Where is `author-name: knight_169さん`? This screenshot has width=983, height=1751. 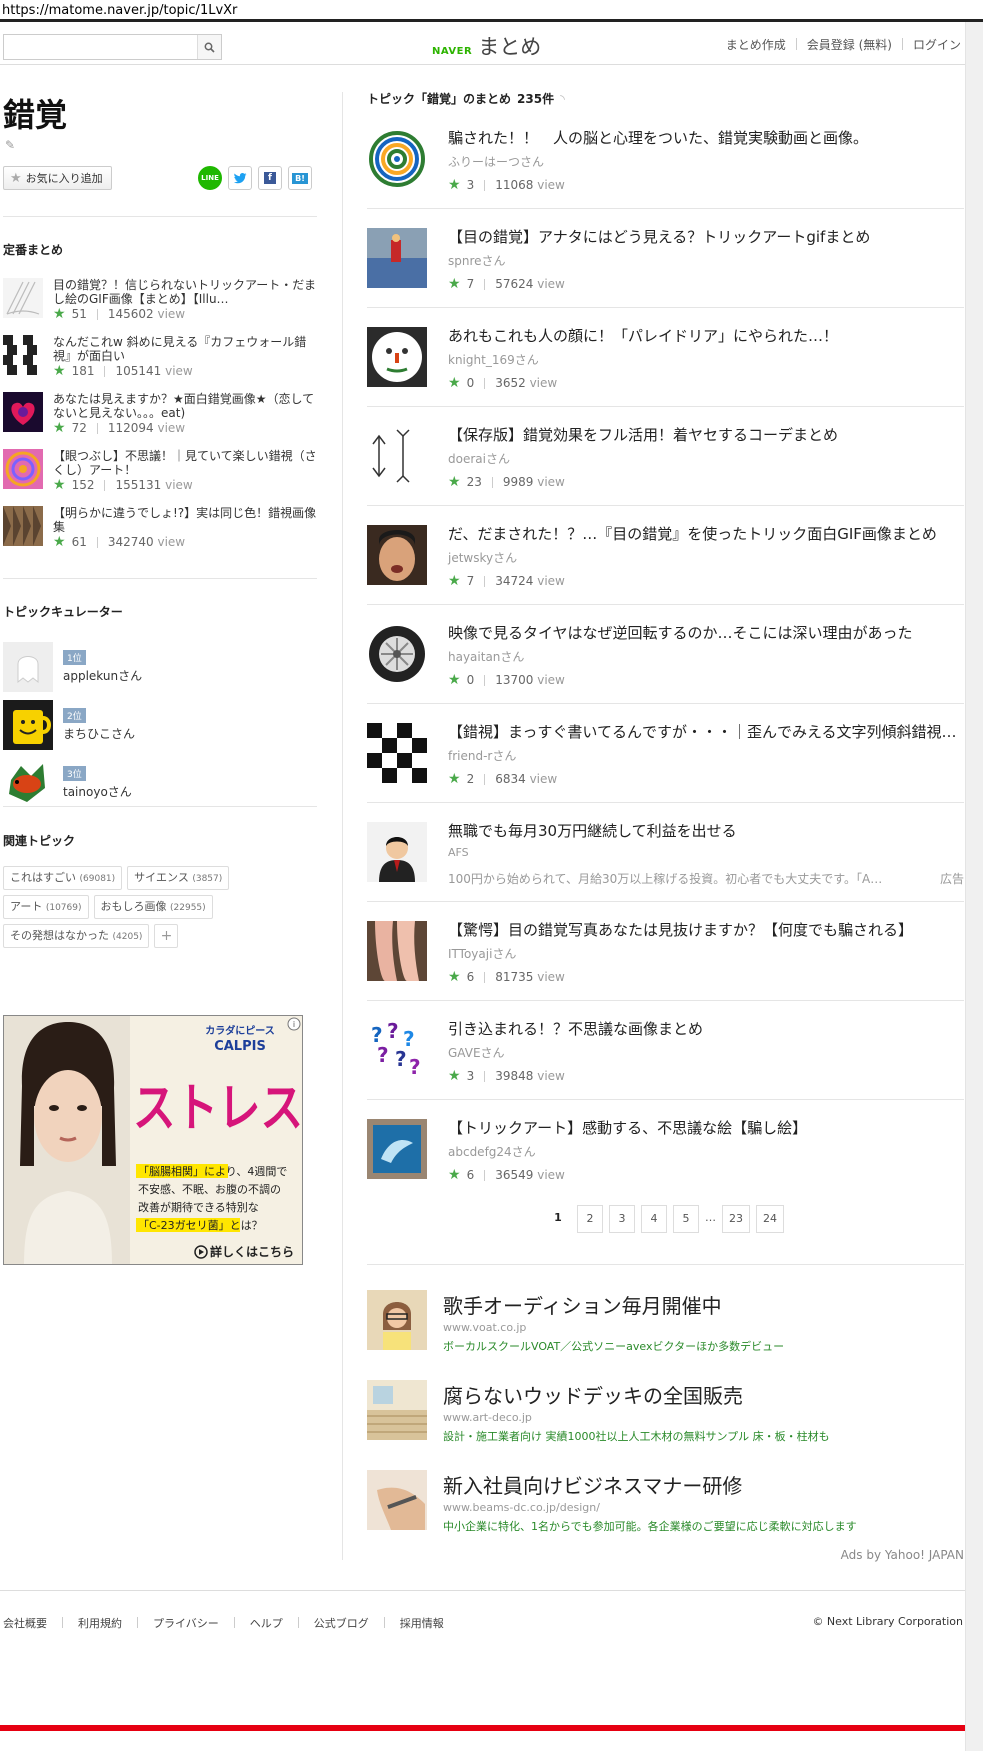 author-name: knight_169さん is located at coordinates (493, 359).